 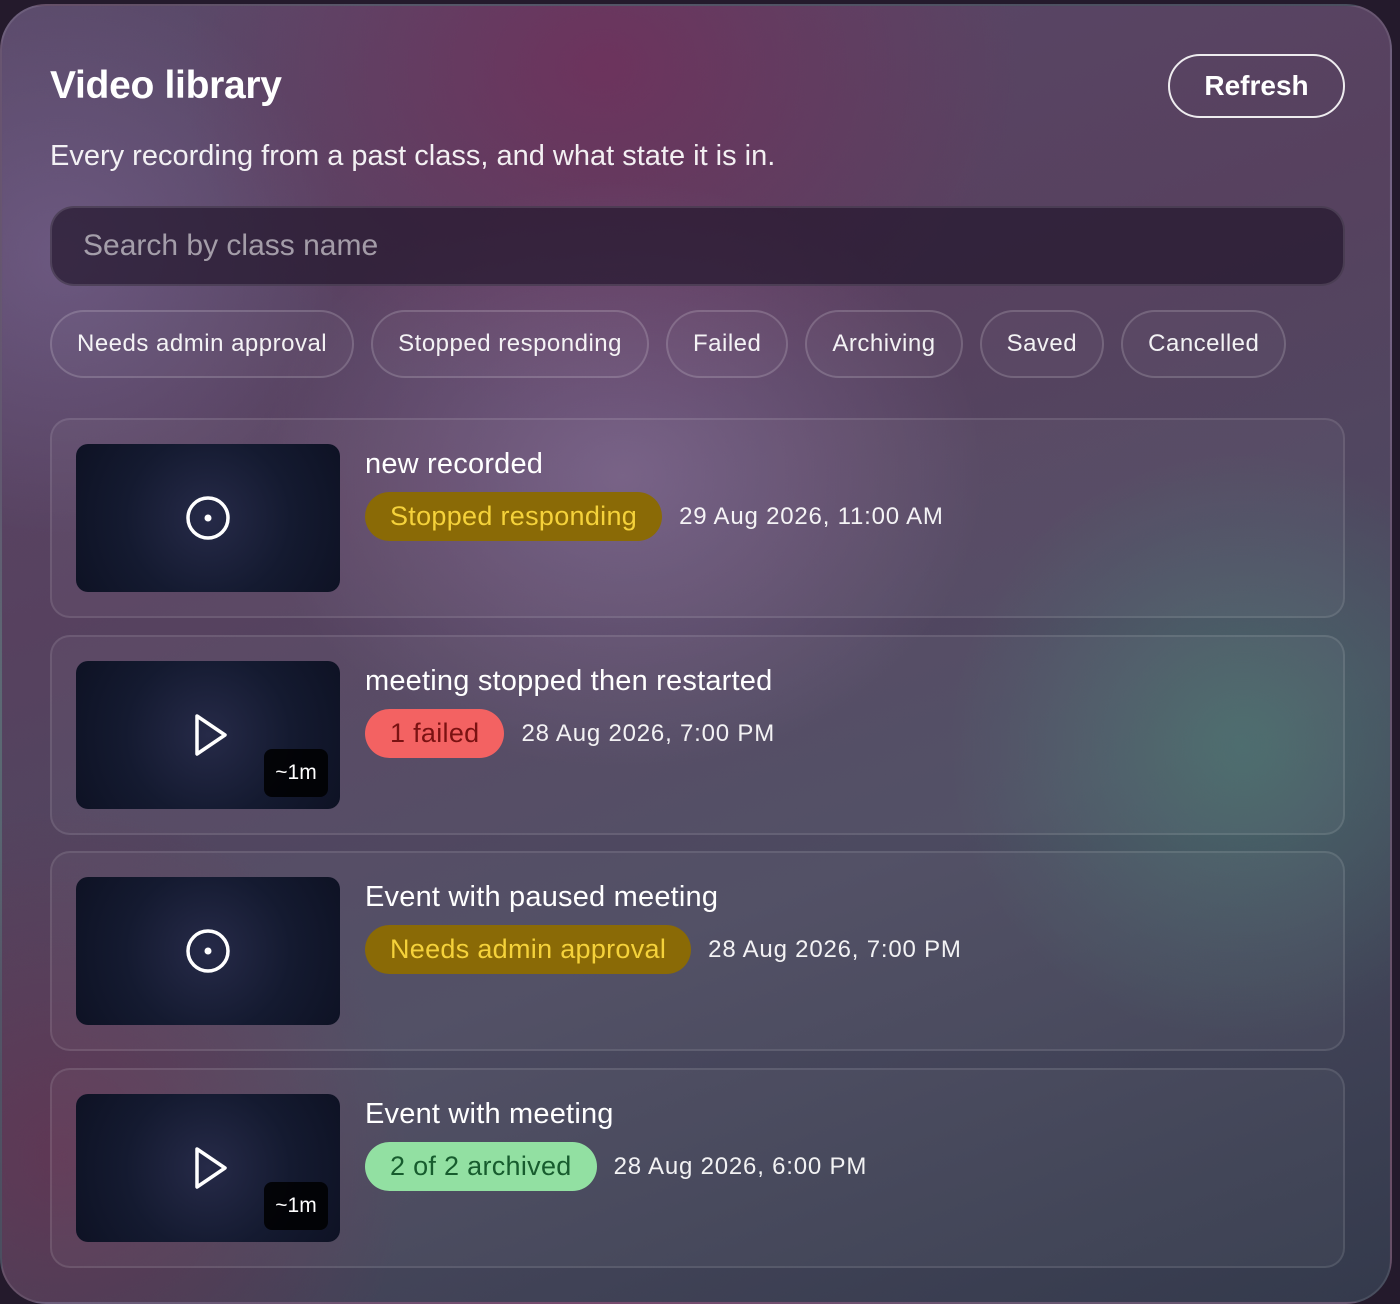 What do you see at coordinates (528, 949) in the screenshot?
I see `status-badge: Needs admin approval` at bounding box center [528, 949].